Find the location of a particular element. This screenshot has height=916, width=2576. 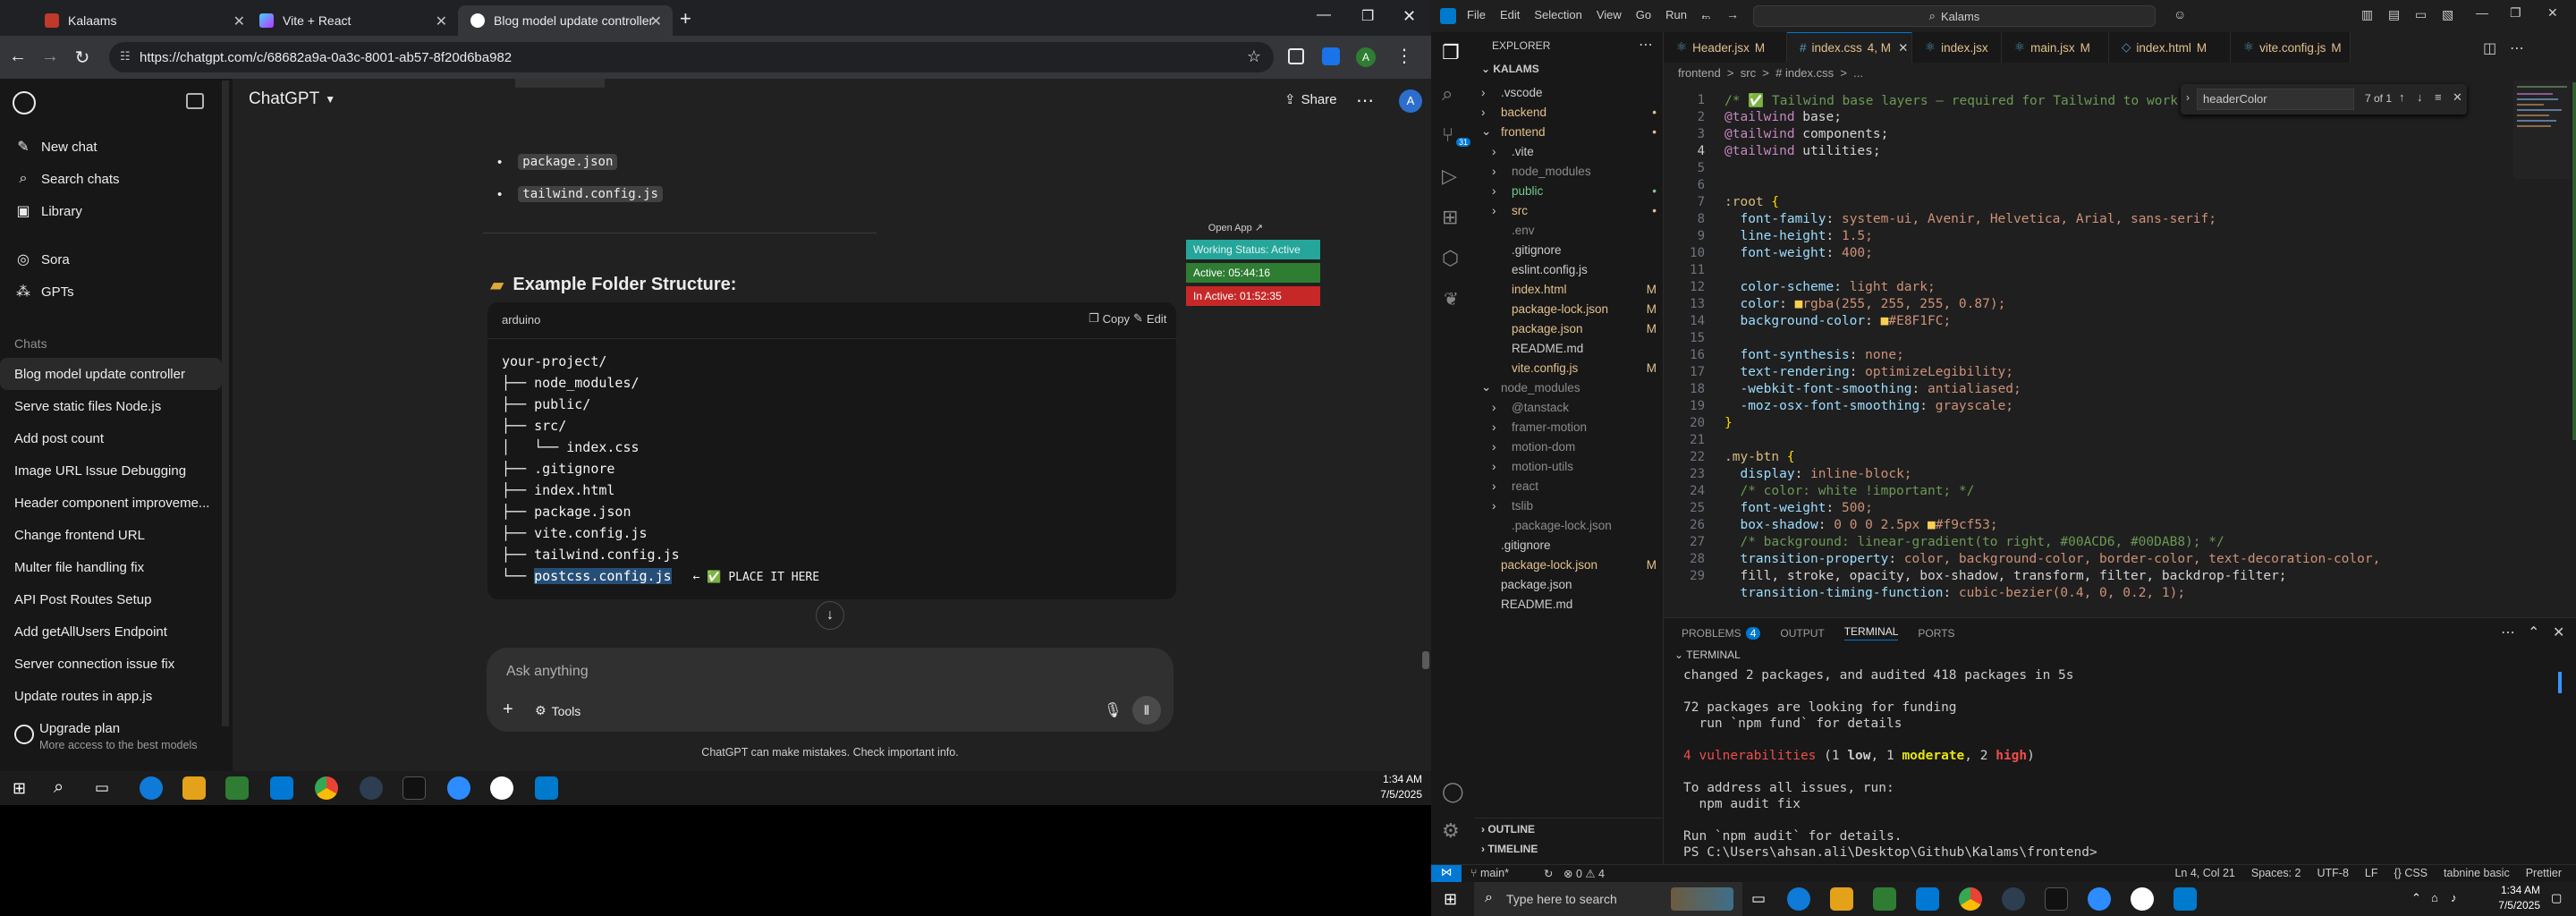

network-icon: ⌂ is located at coordinates (2434, 897).